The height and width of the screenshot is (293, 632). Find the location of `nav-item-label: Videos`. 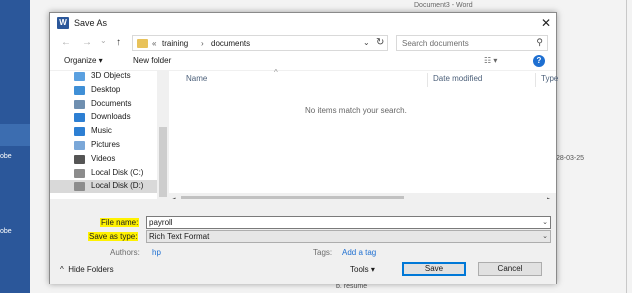

nav-item-label: Videos is located at coordinates (103, 158).